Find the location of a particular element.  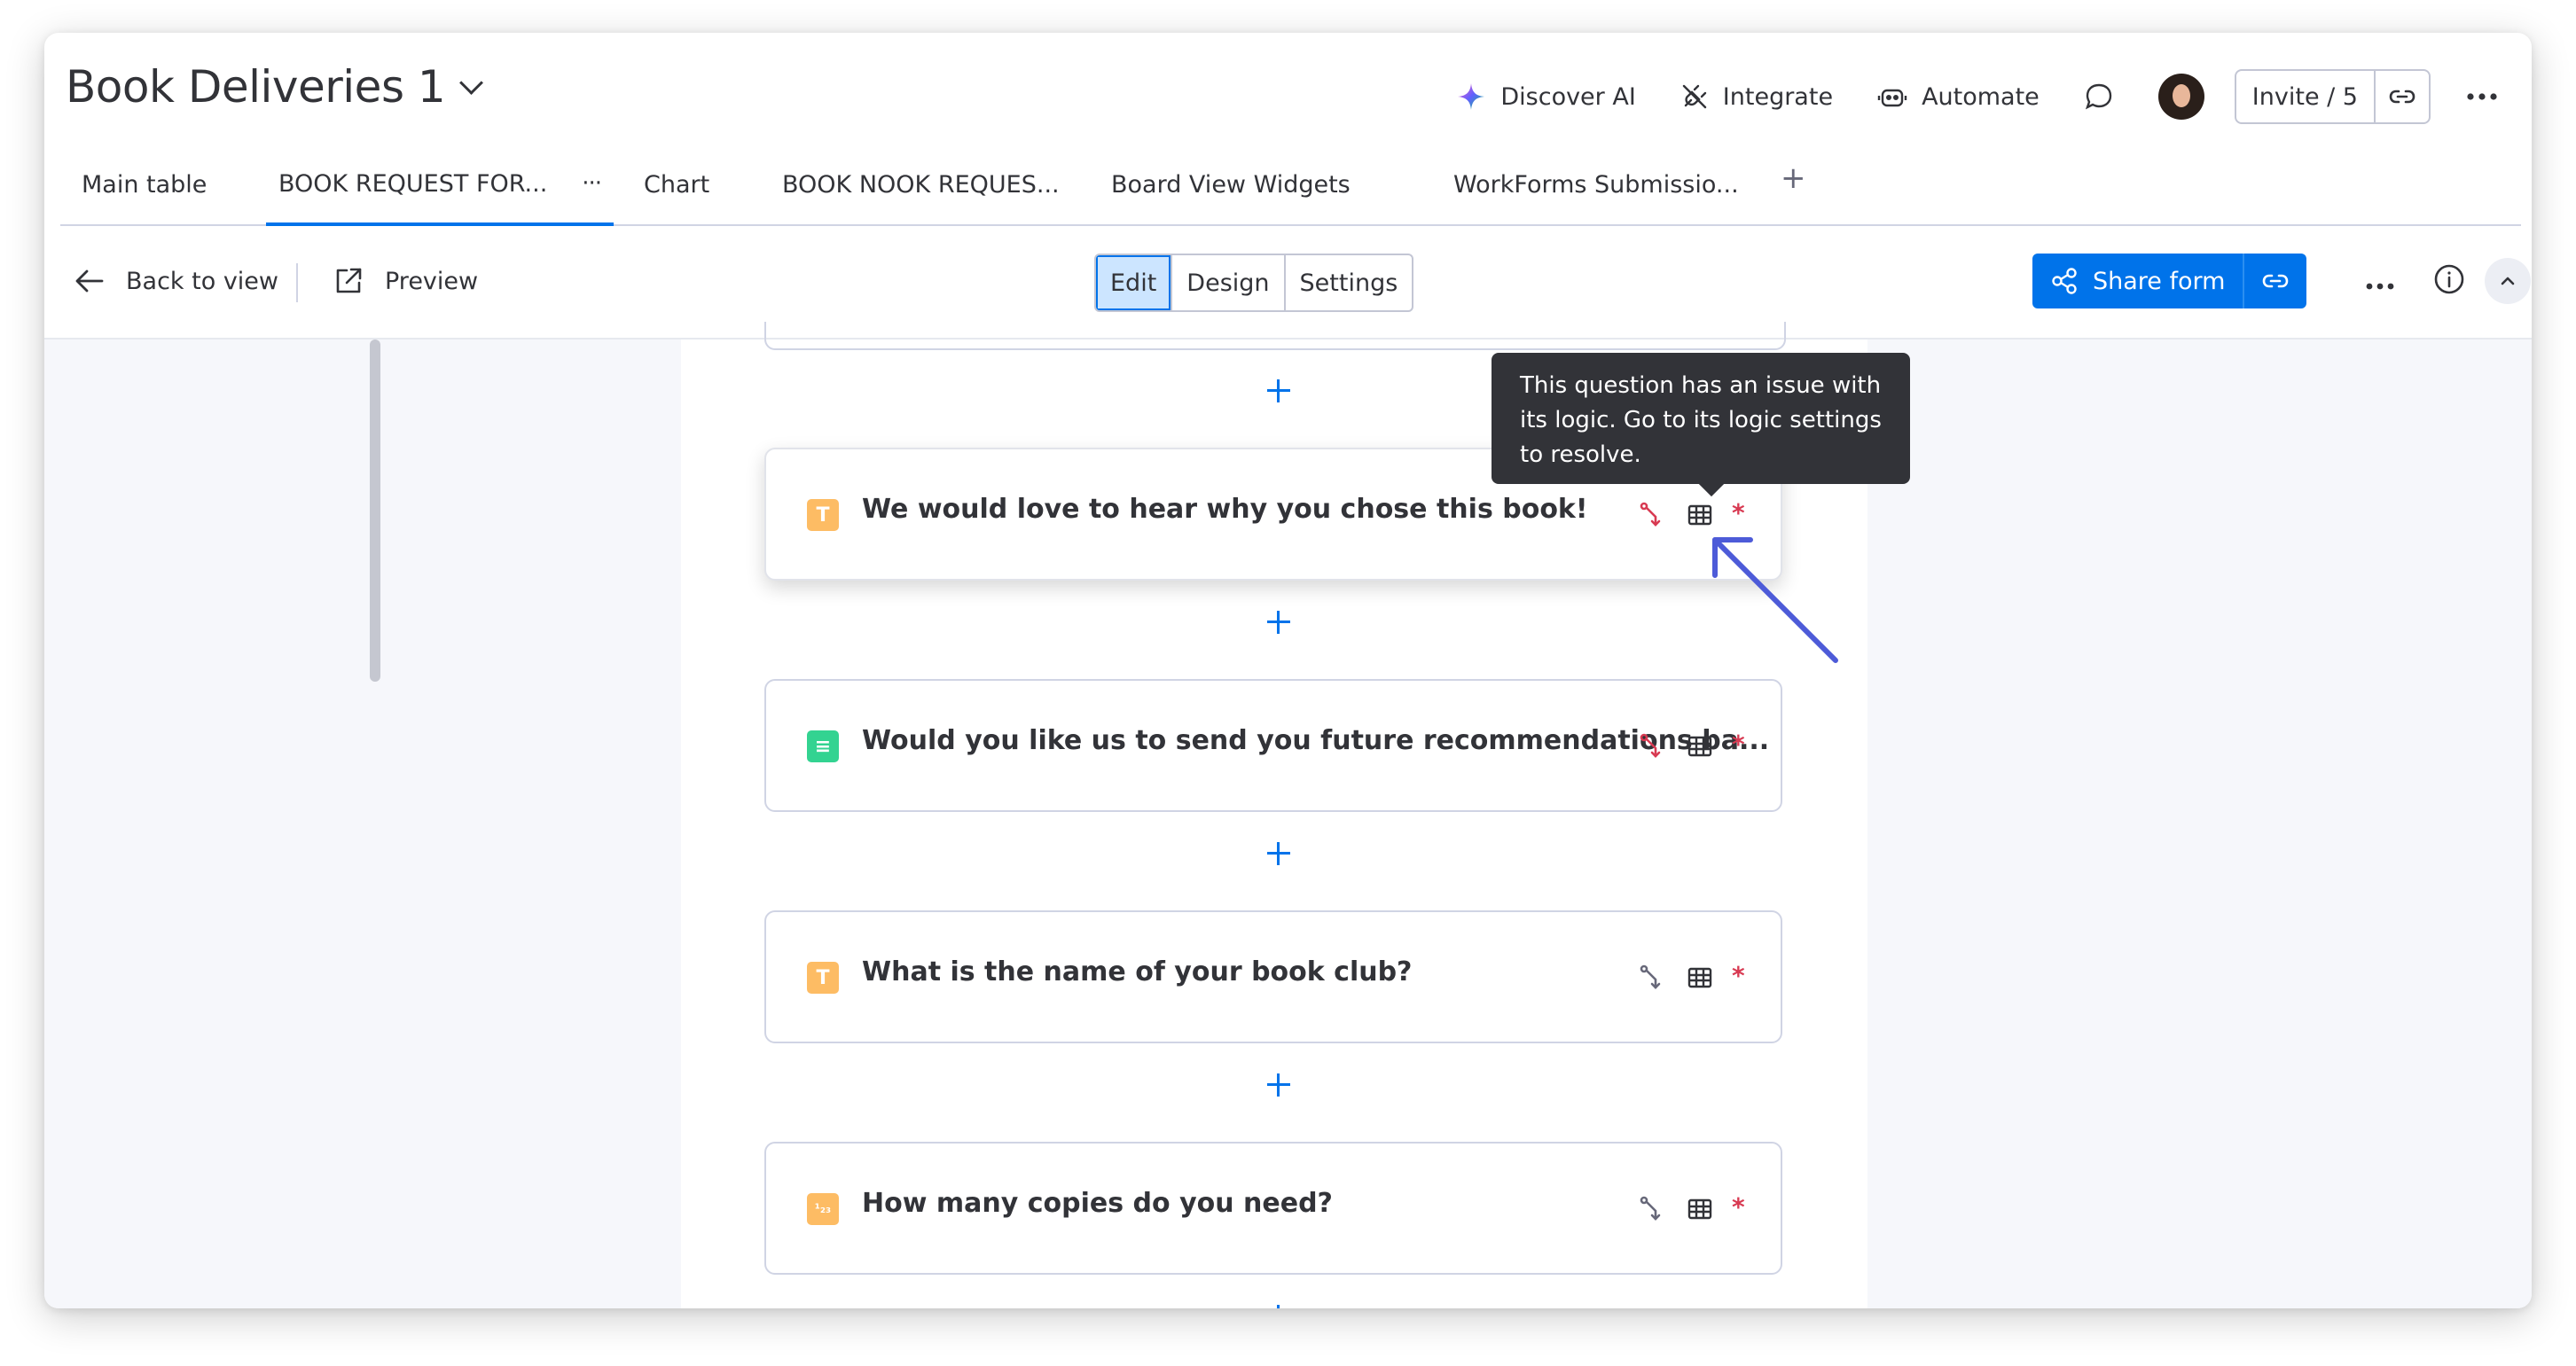

add-view-button: + is located at coordinates (1793, 178).